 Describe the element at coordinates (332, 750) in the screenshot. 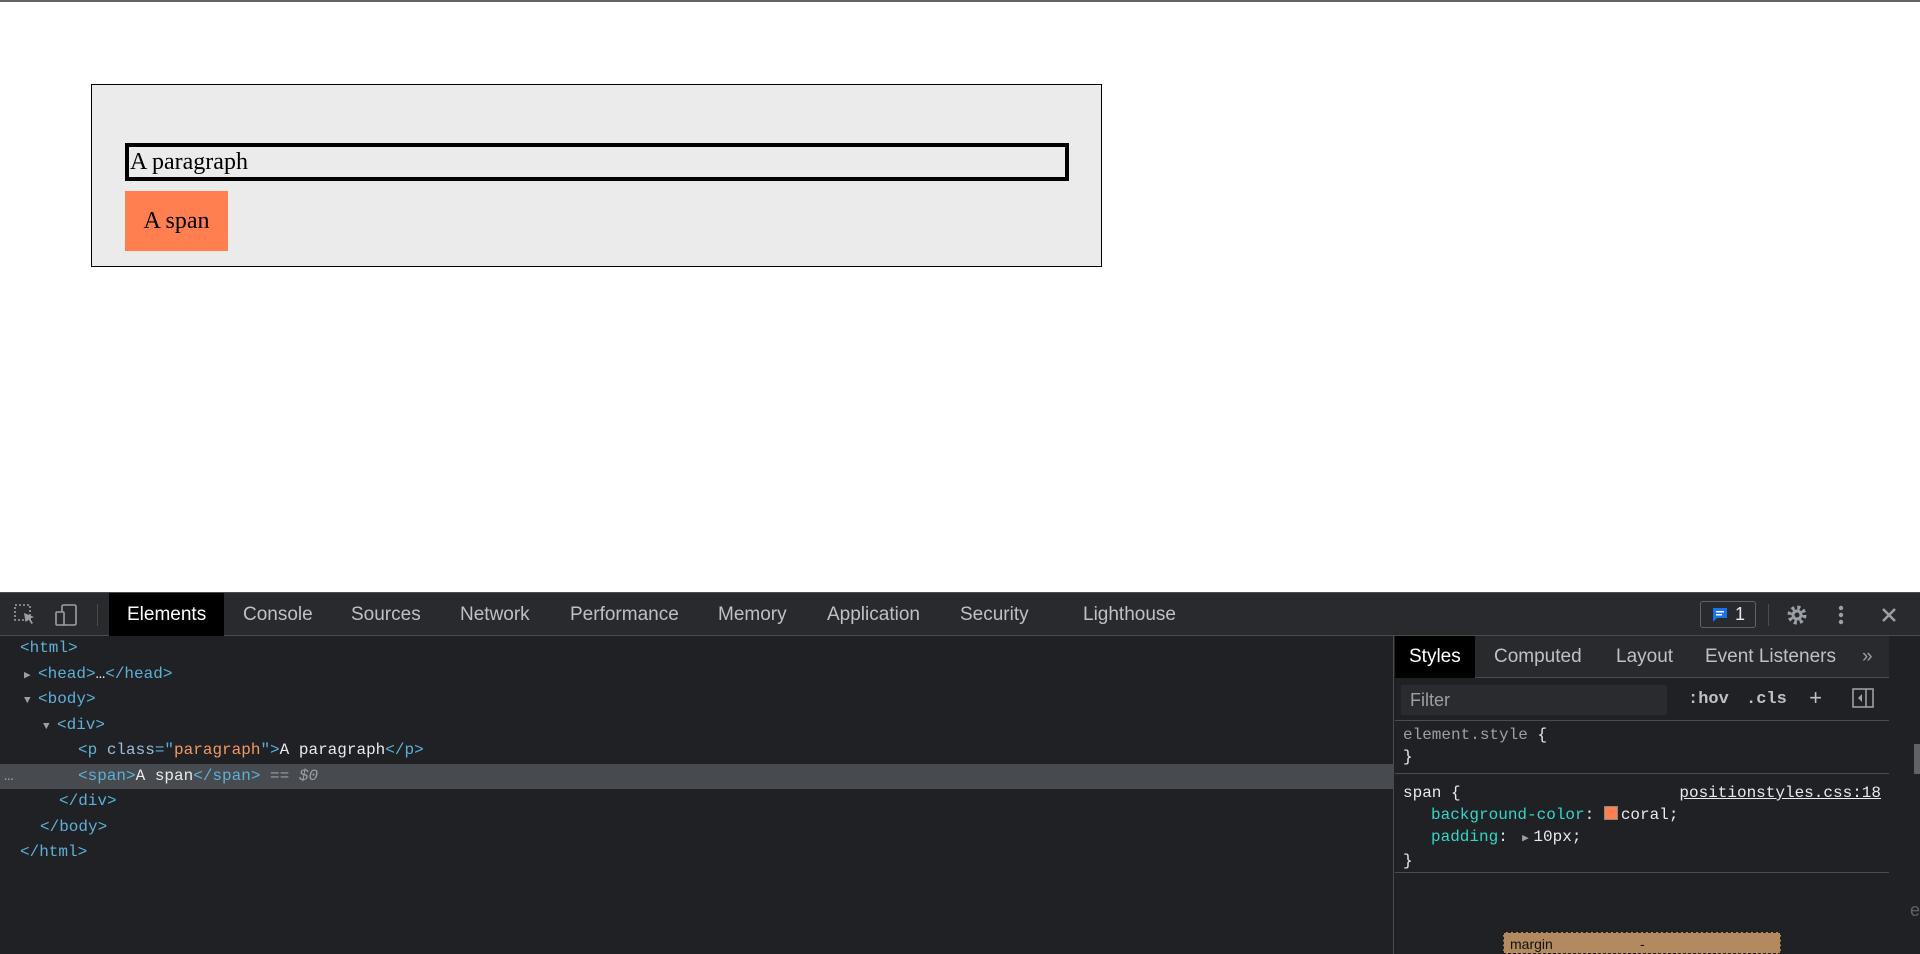

I see `node-text: A paragraph` at that location.